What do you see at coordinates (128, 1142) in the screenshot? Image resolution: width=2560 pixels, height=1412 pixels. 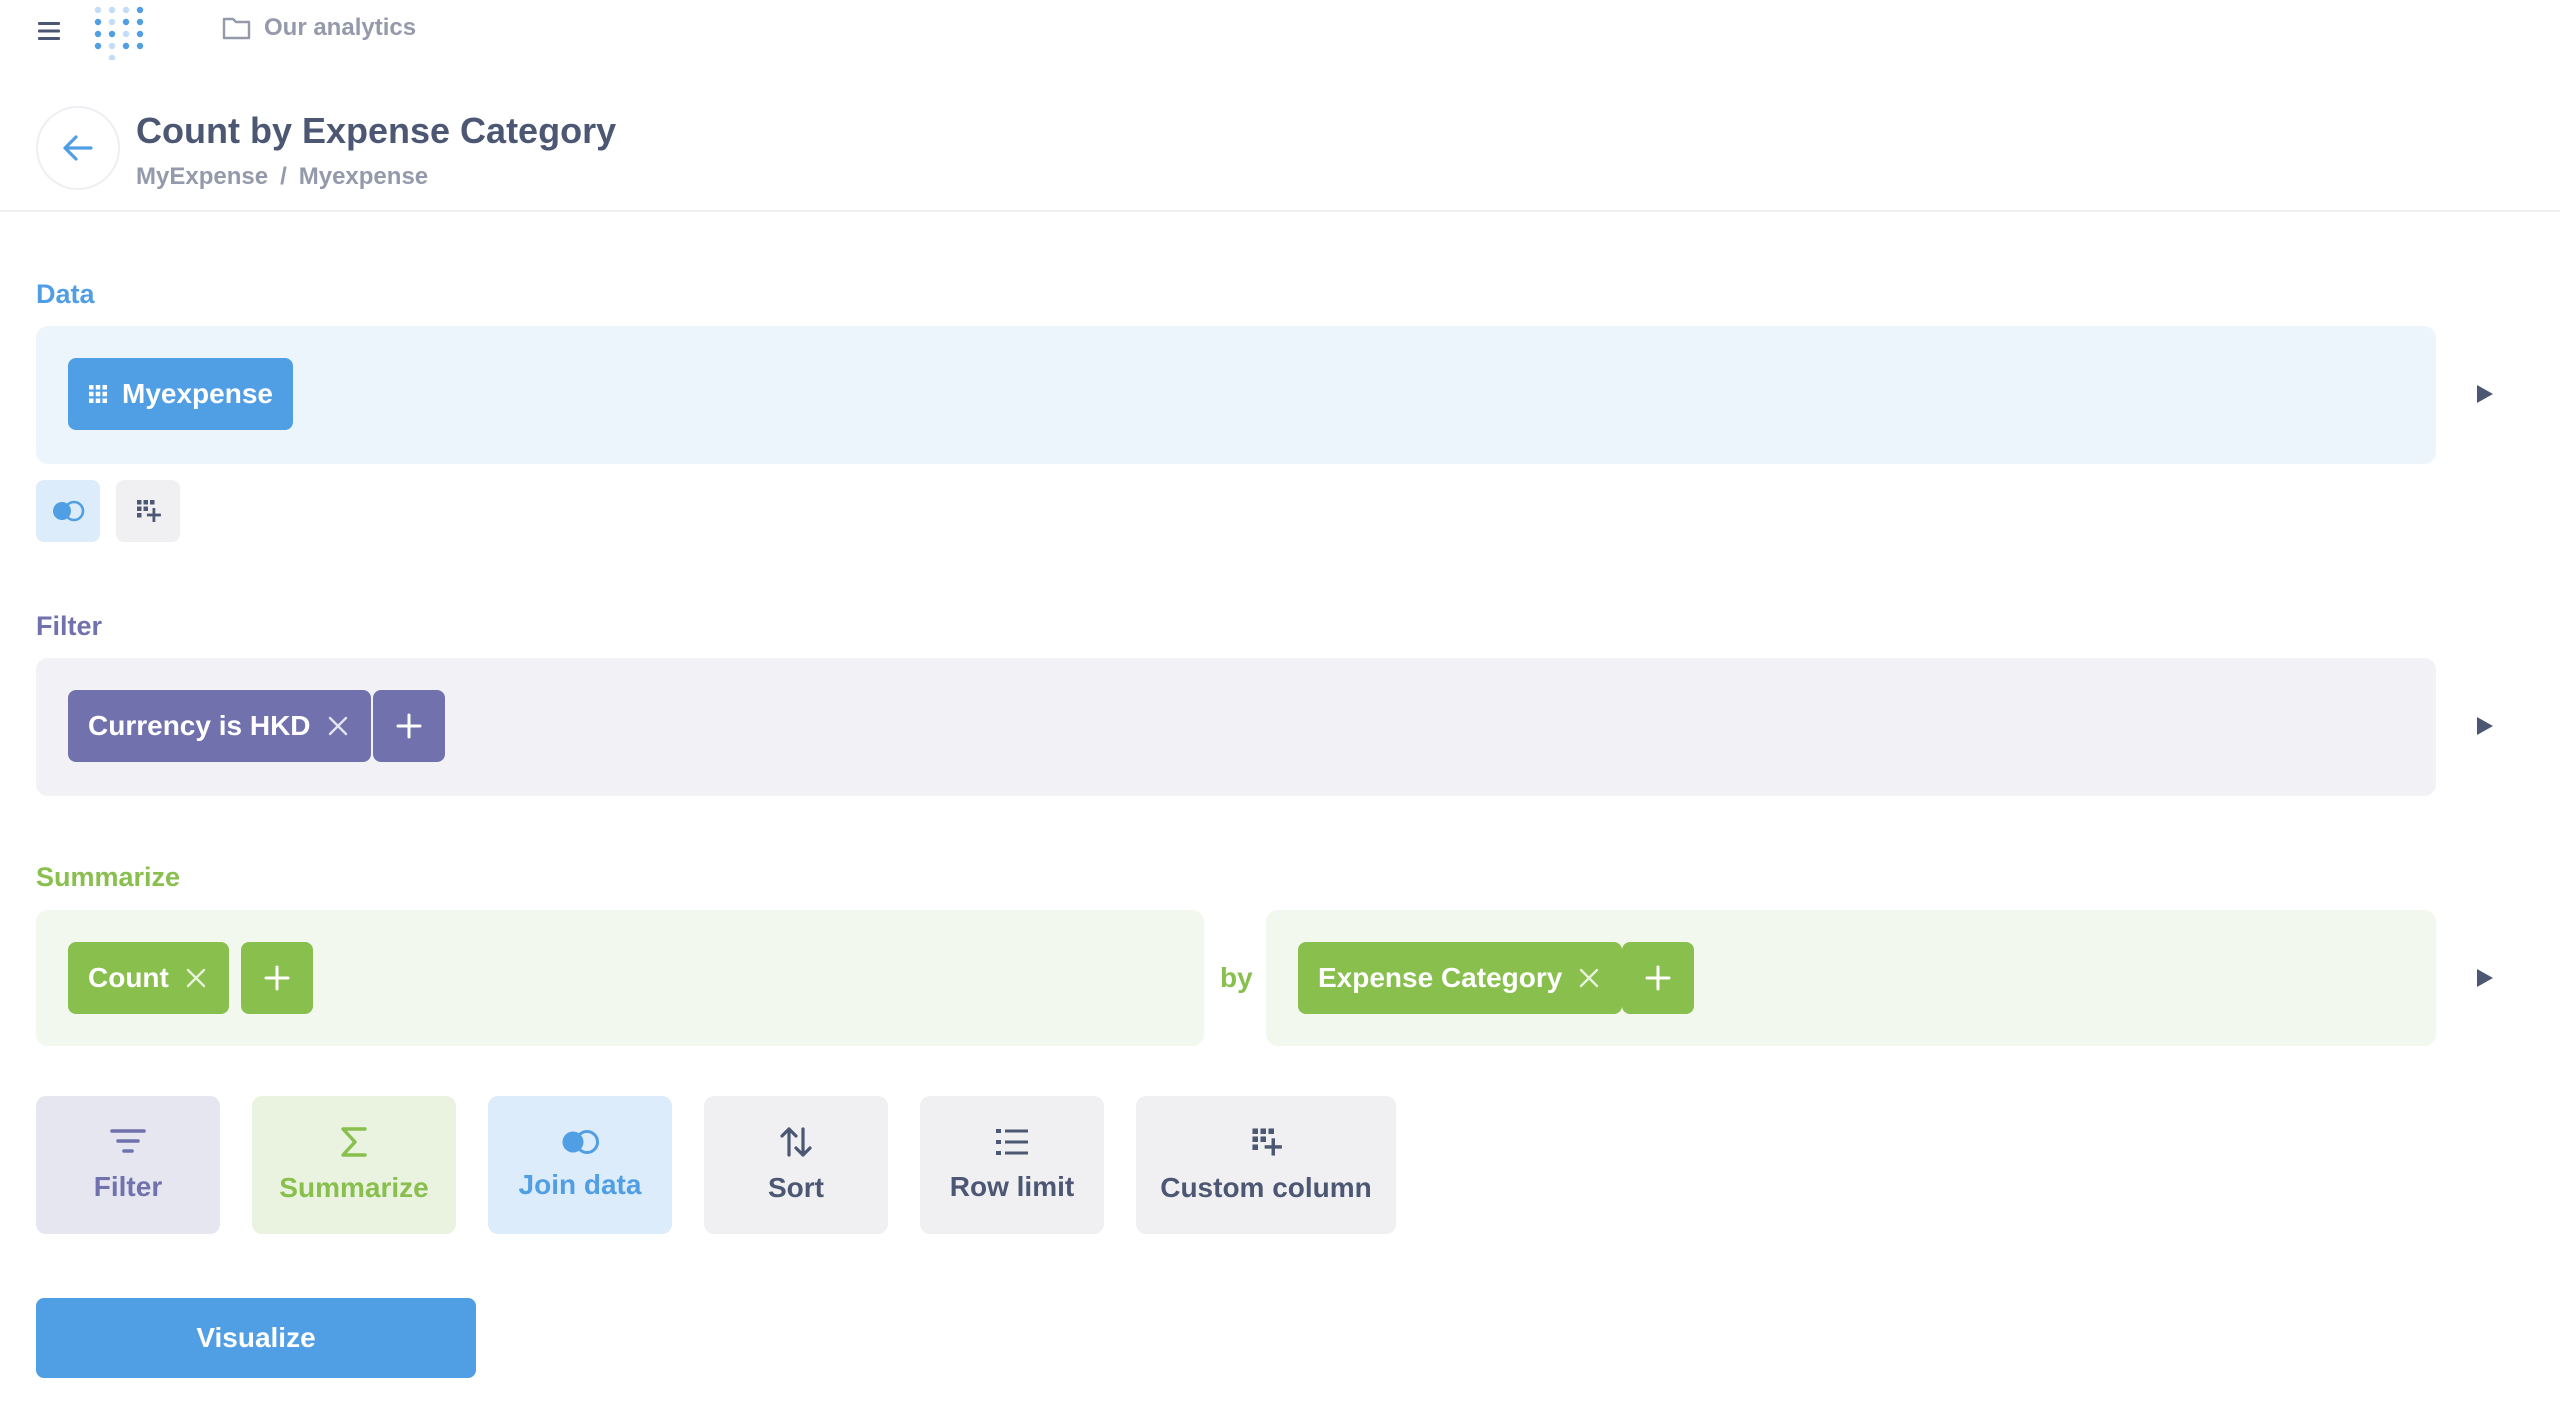 I see `filter-icon` at bounding box center [128, 1142].